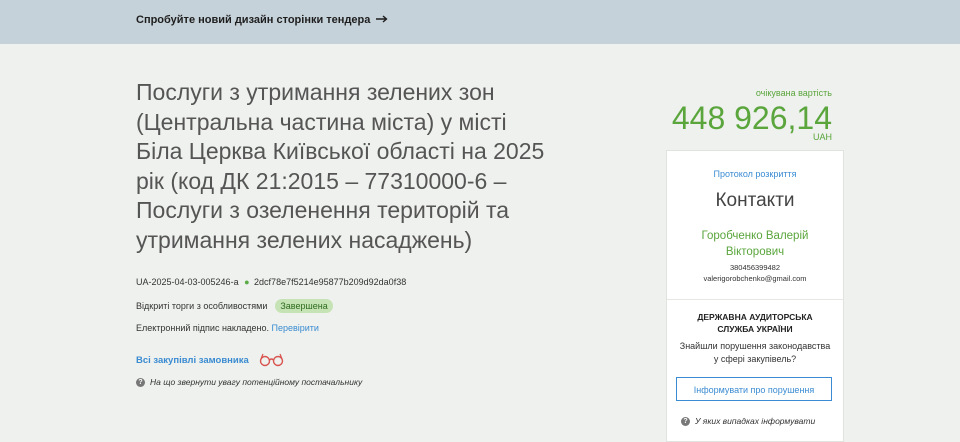  I want to click on signature-line: Електронний підпис накладено. Перевірити, so click(227, 328).